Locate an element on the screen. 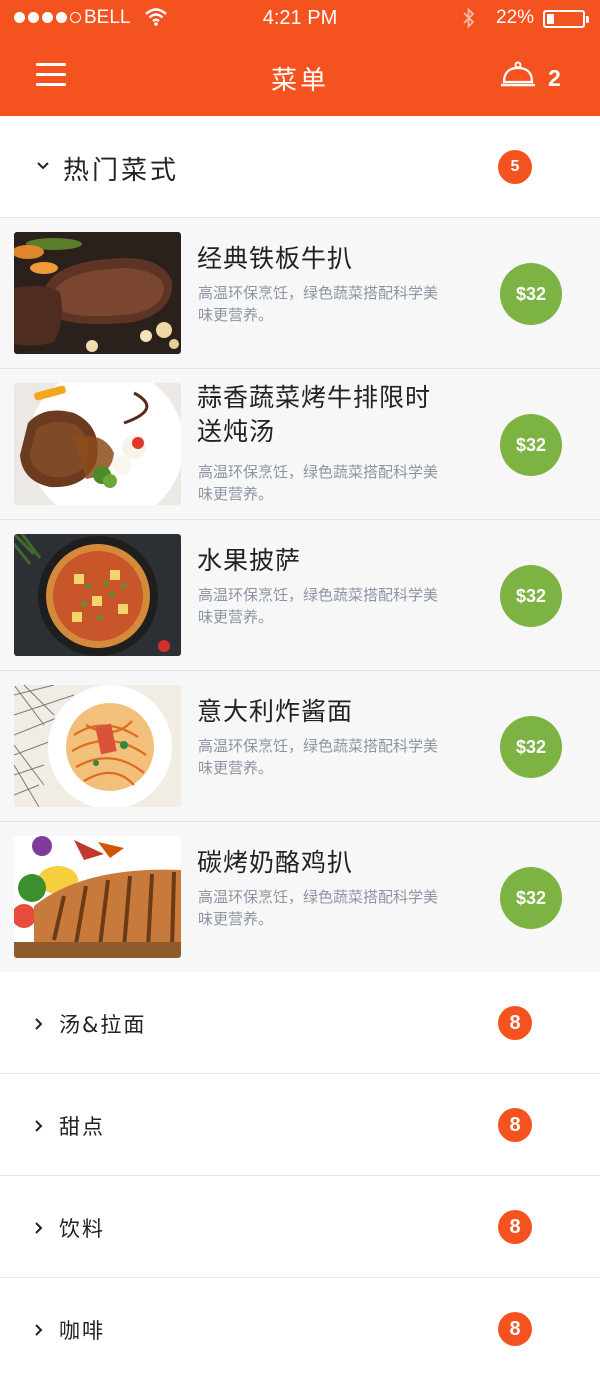  dish-item: 意大利炸酱面 高温环保烹饪，绿色蔬菜搭配科学美味更营养。 $32 is located at coordinates (300, 746).